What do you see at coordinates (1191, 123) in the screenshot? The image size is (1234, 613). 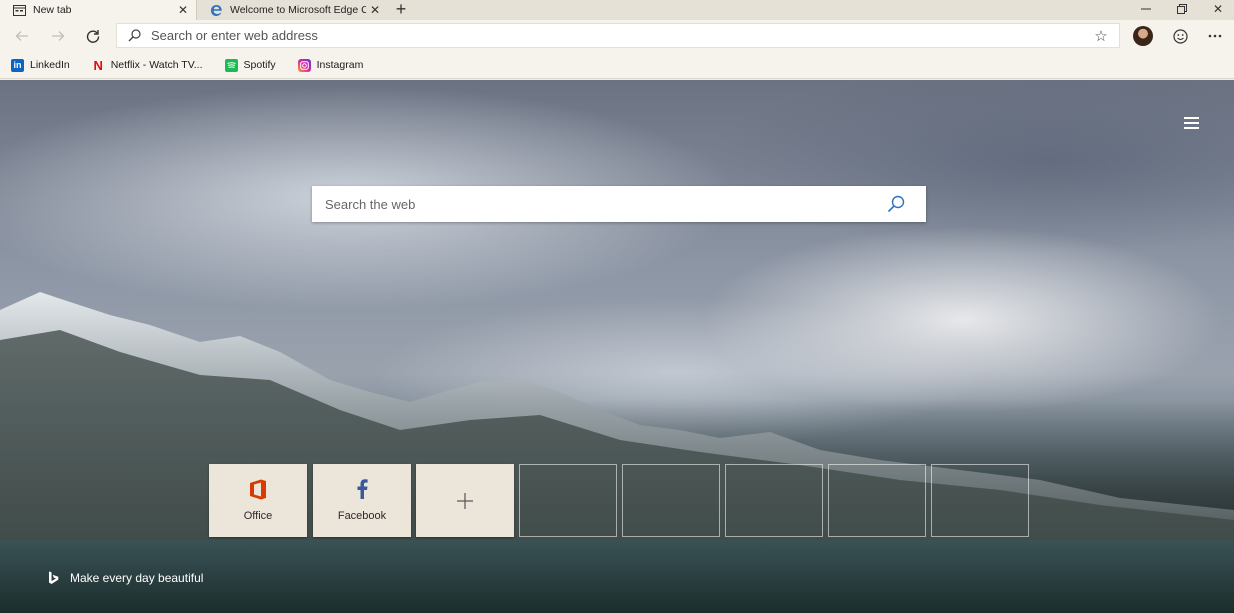 I see `page-settings-menu-icon` at bounding box center [1191, 123].